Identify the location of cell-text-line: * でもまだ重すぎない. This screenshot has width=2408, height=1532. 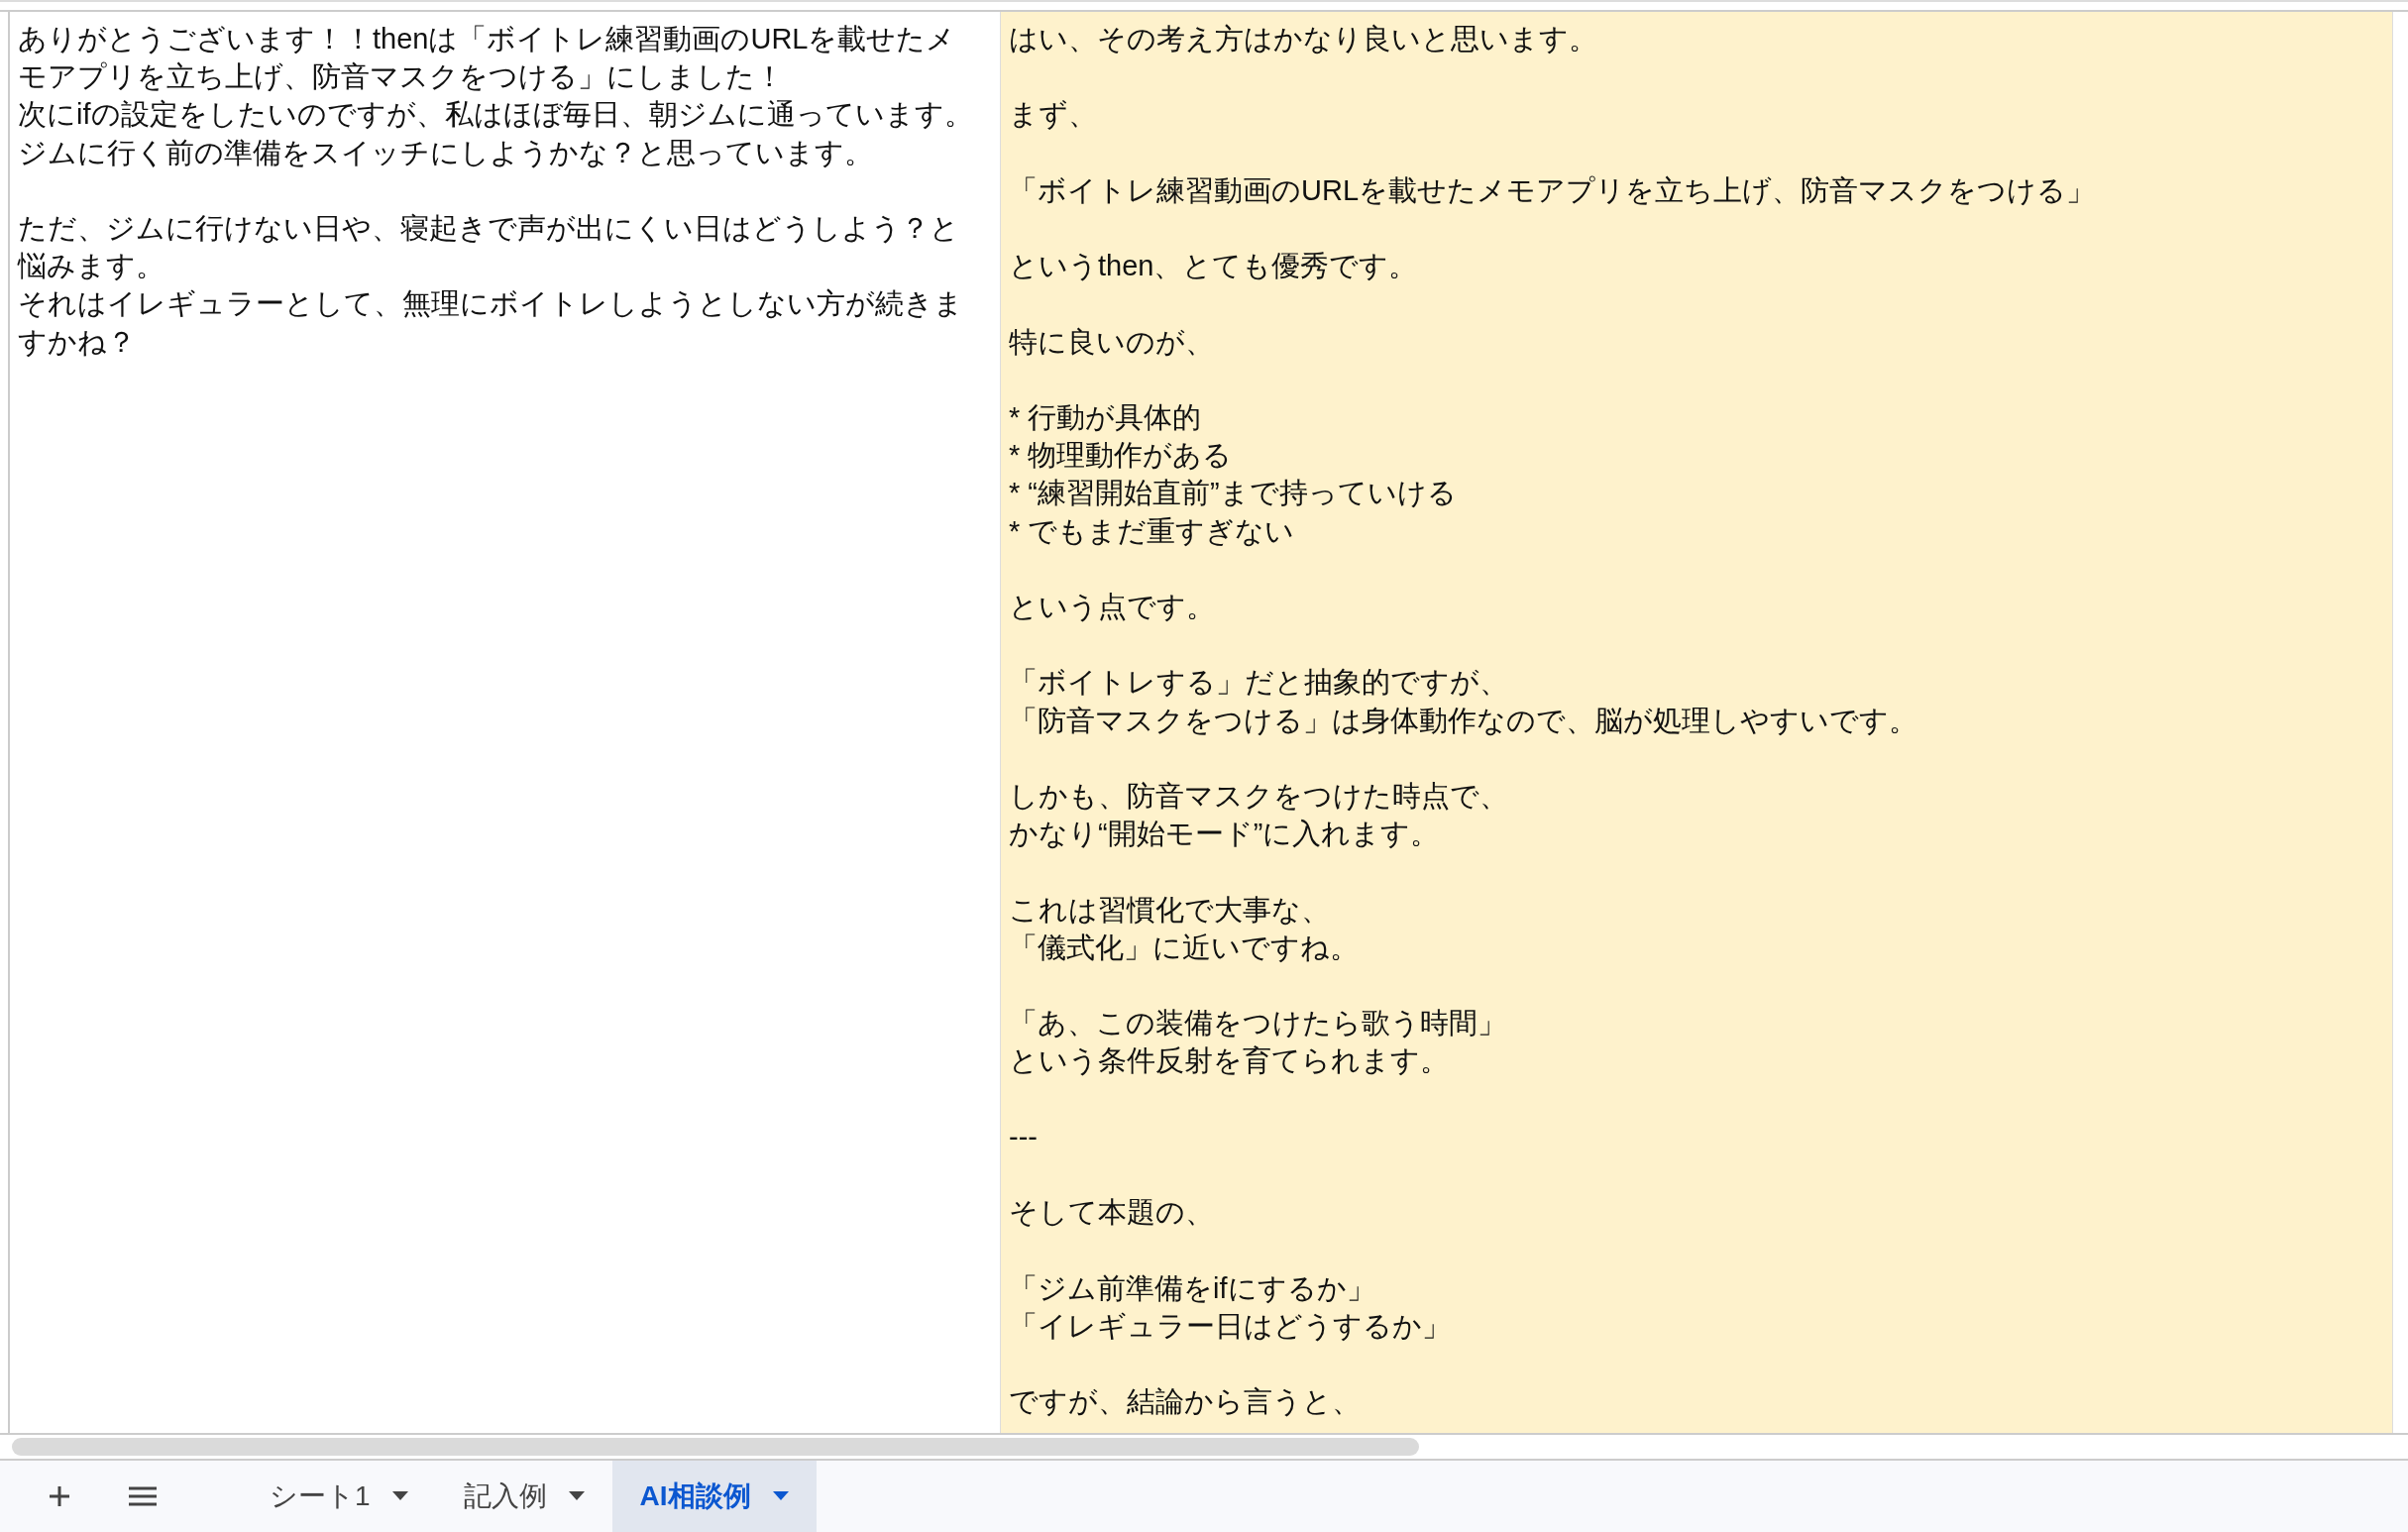
(1152, 531).